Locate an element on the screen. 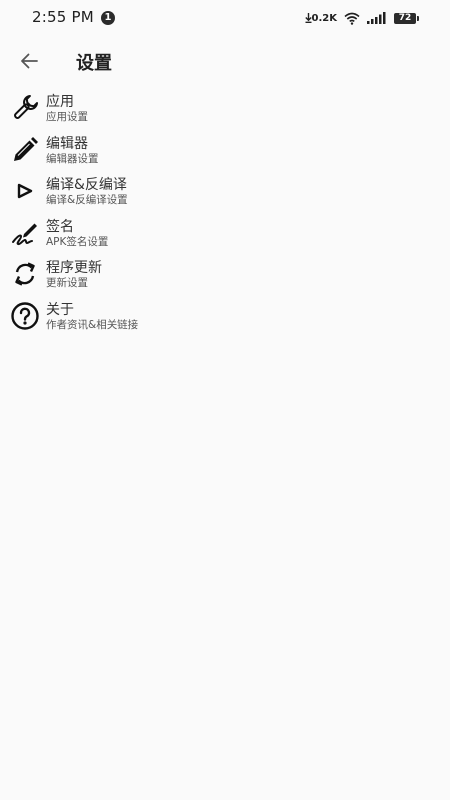  settings-item-title: 编译&反编译 is located at coordinates (86, 185).